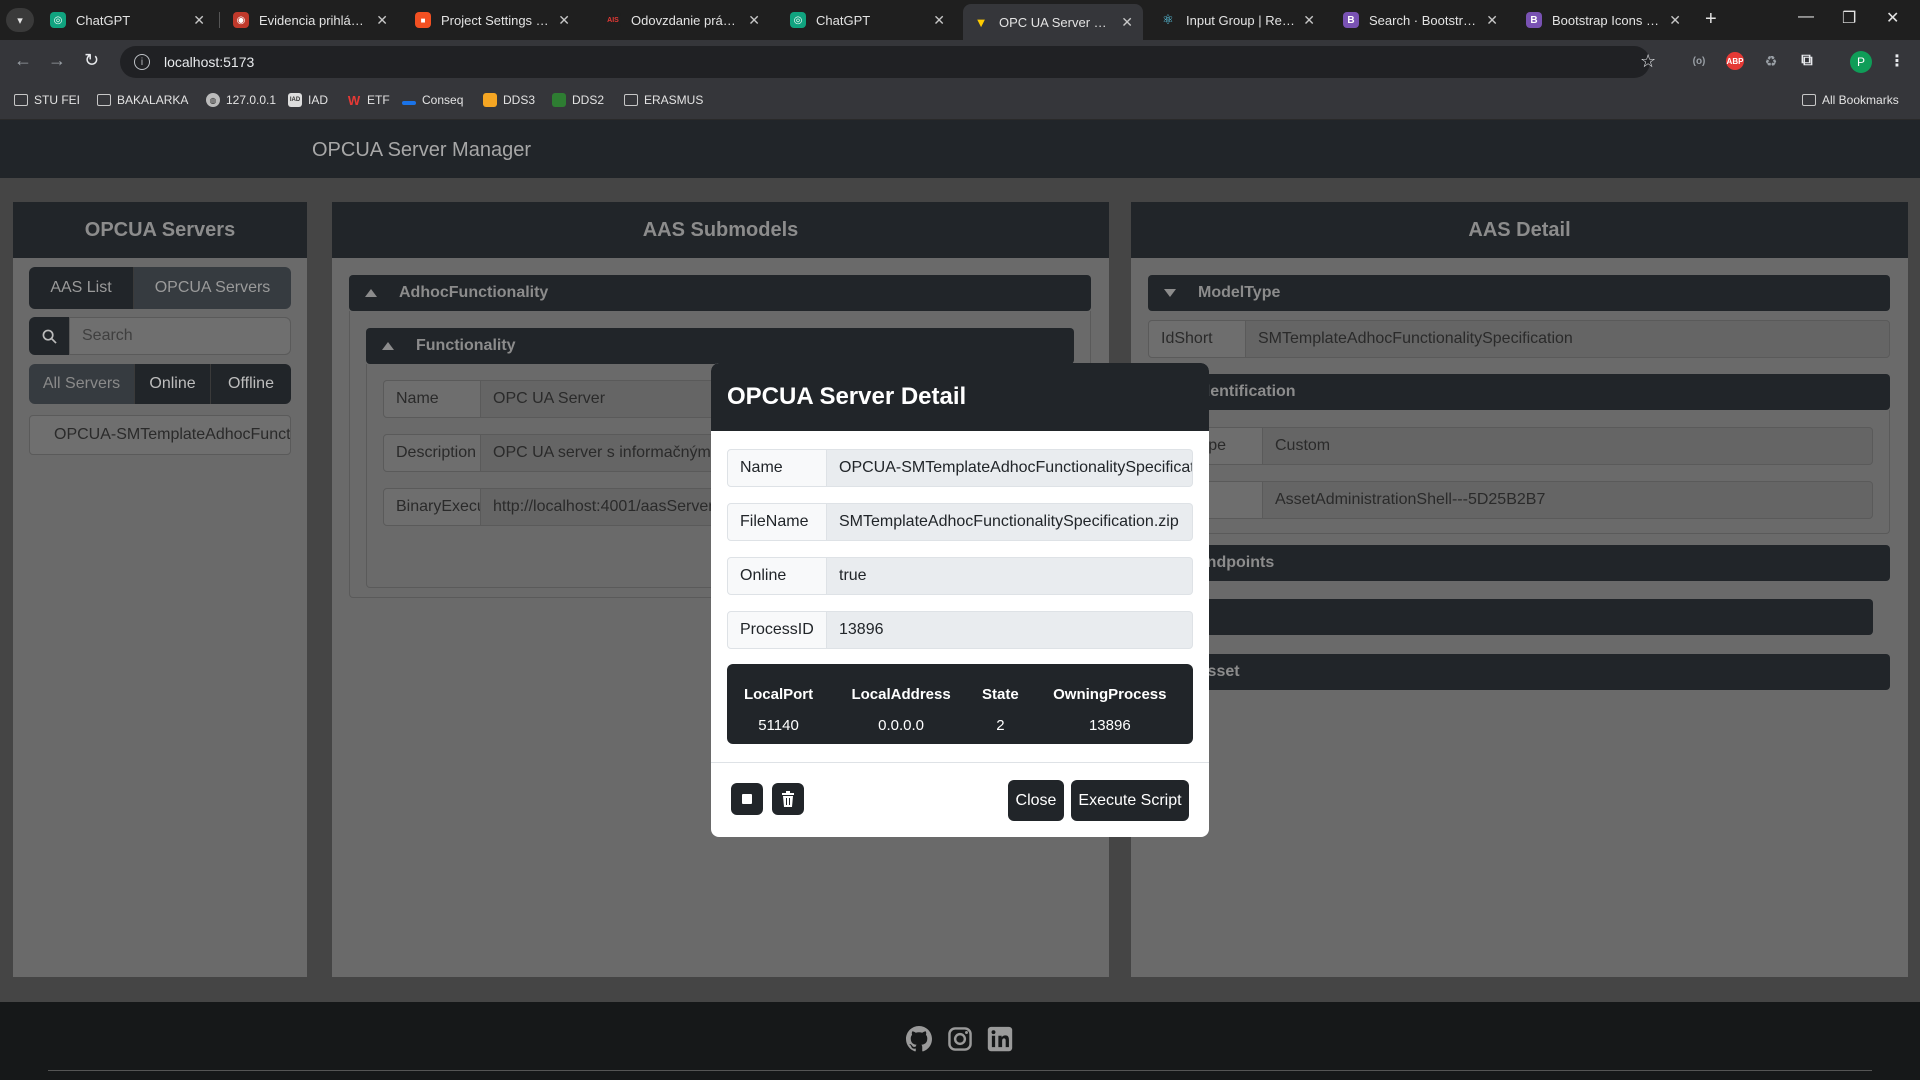 The image size is (1920, 1080). What do you see at coordinates (23, 60) in the screenshot?
I see `back-icon: ←` at bounding box center [23, 60].